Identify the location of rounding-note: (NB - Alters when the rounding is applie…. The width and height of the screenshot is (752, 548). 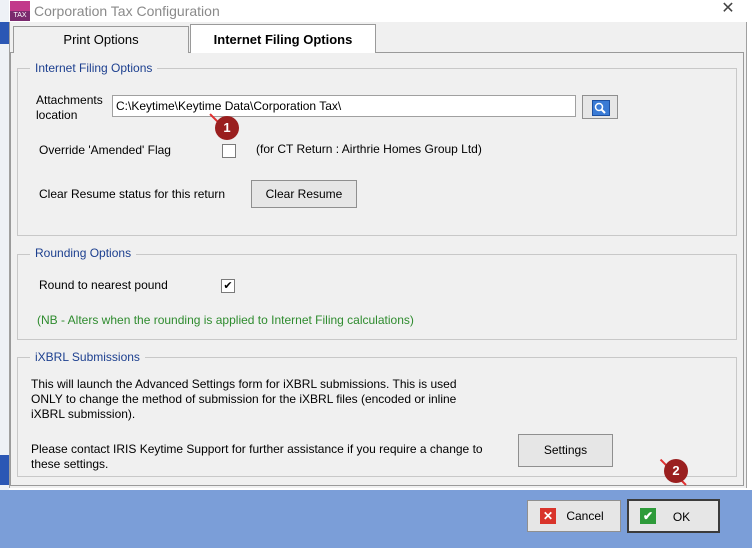
(225, 320).